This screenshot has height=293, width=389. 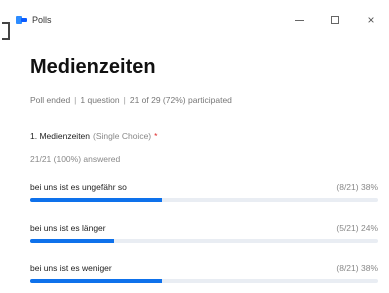 What do you see at coordinates (78, 187) in the screenshot?
I see `option-label: bei uns ist es ungefähr so` at bounding box center [78, 187].